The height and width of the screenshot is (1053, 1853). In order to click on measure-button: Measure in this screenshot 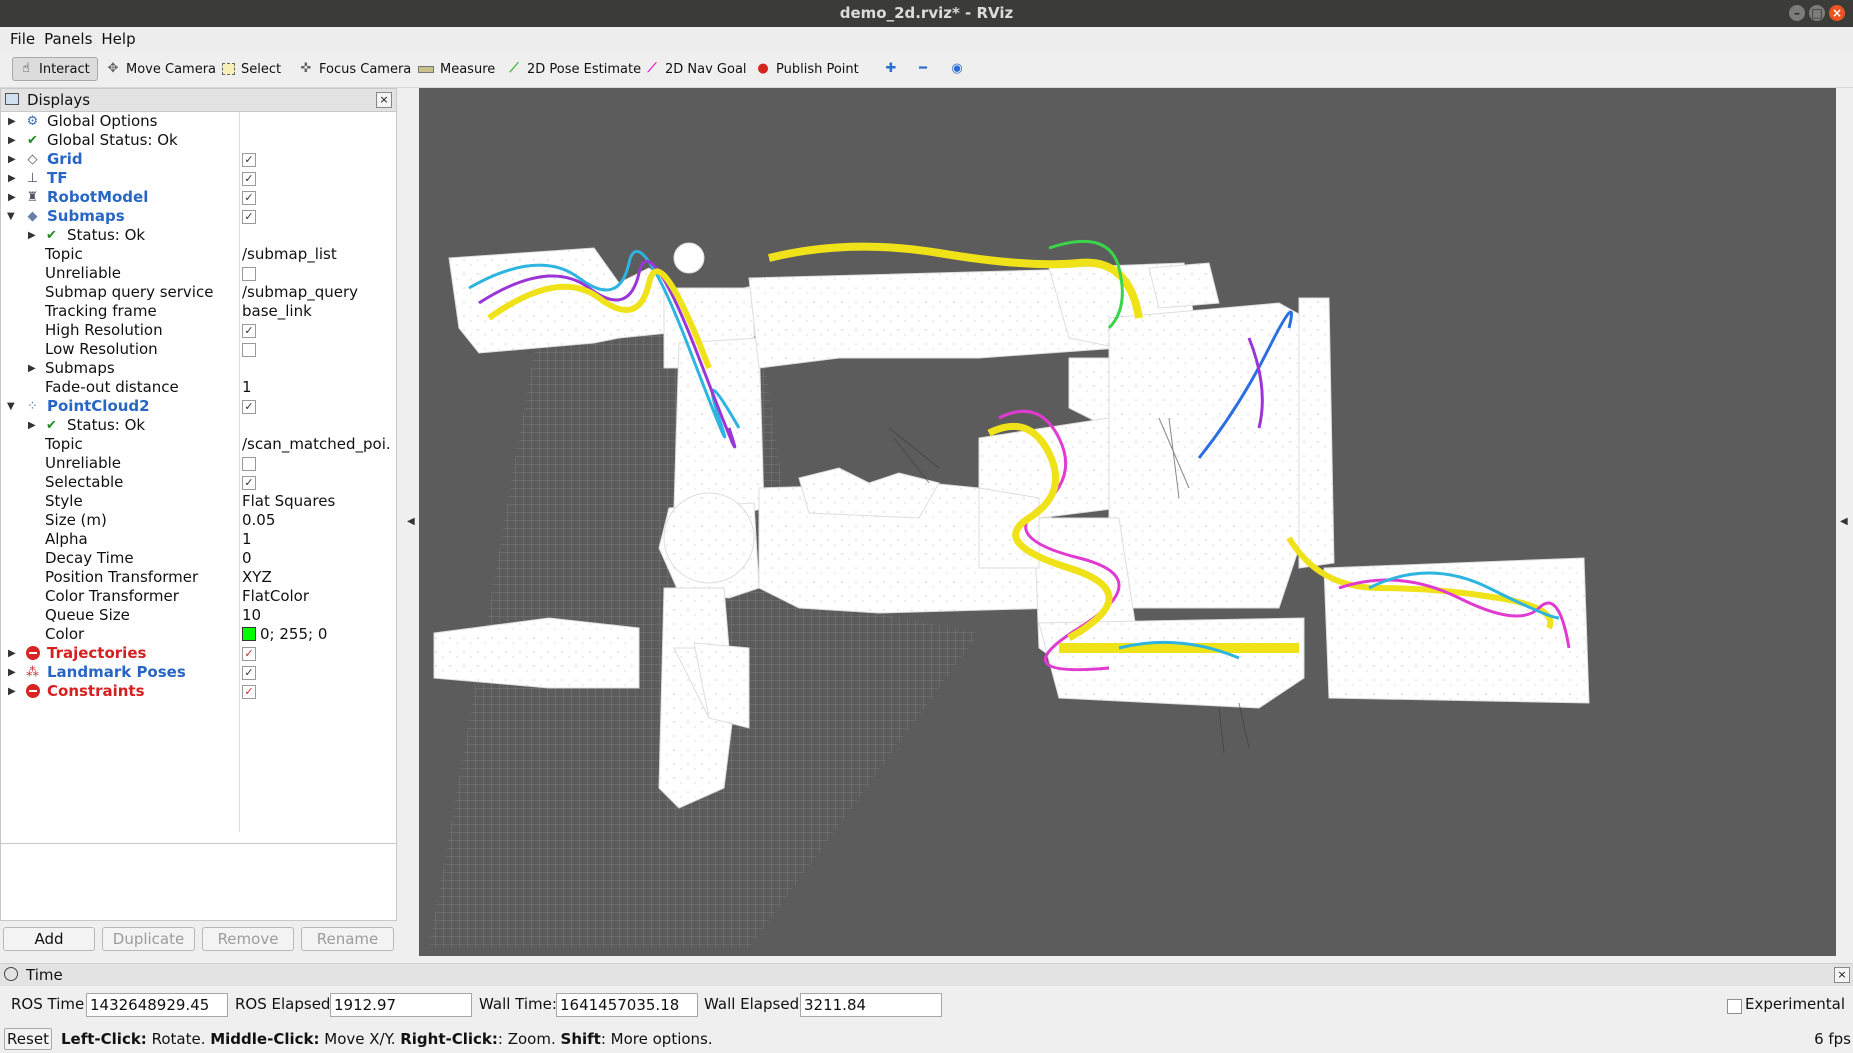, I will do `click(456, 69)`.